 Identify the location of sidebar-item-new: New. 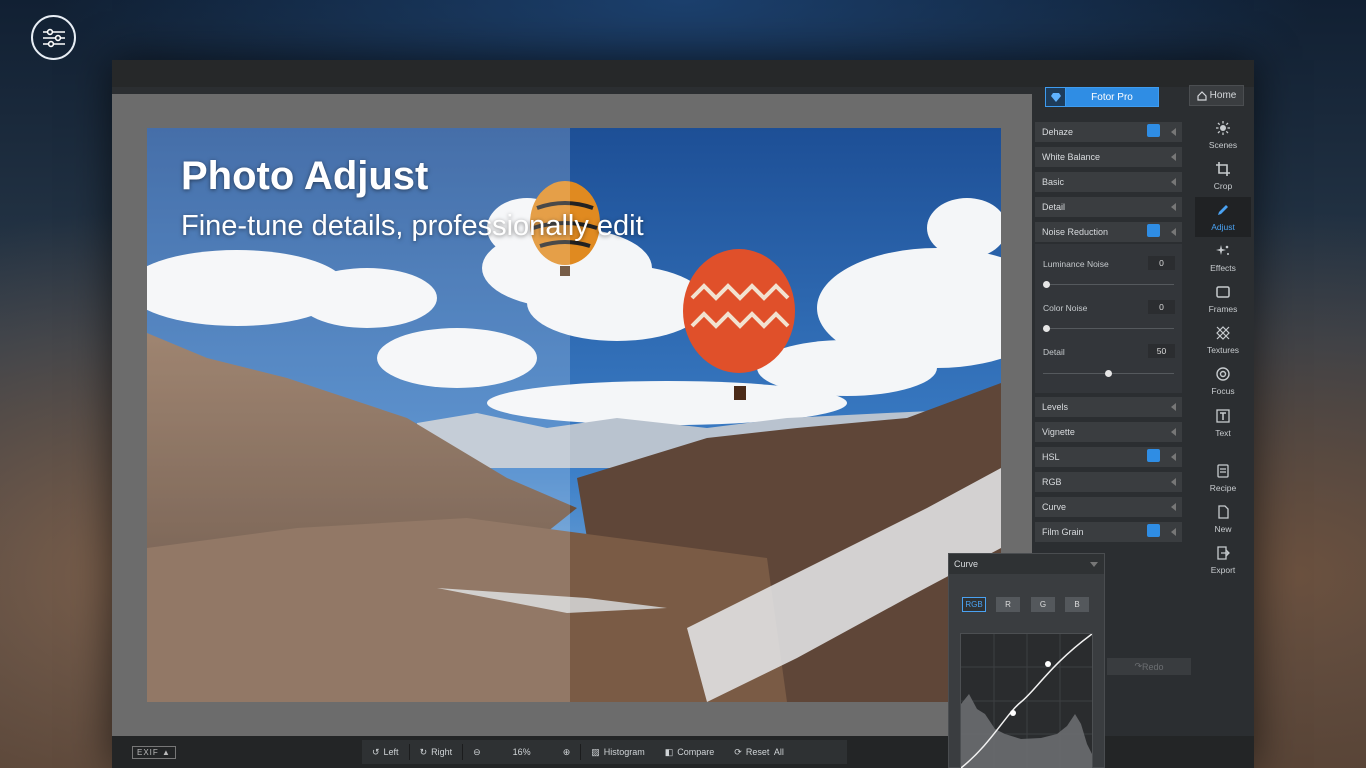
(1223, 519).